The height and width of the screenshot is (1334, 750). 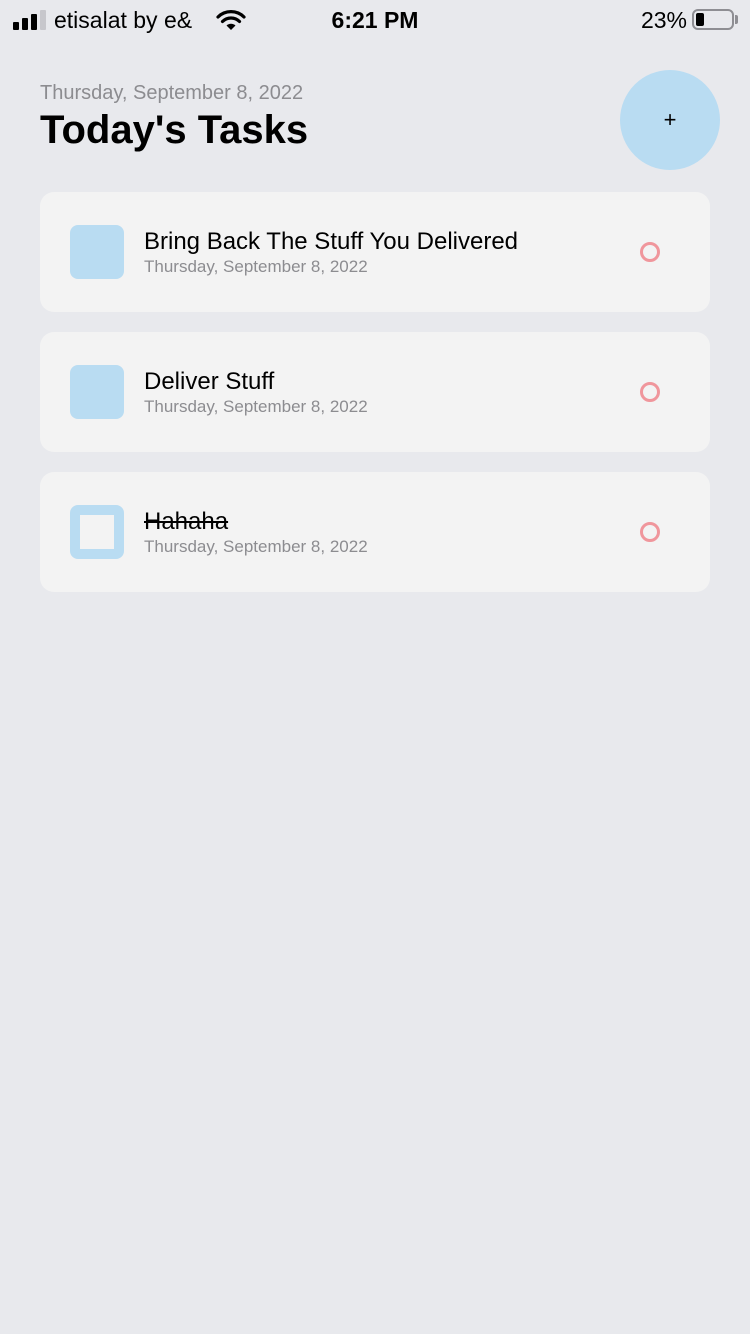 I want to click on status-bar: etisalat by e& 6:21 PM 23%, so click(x=375, y=20).